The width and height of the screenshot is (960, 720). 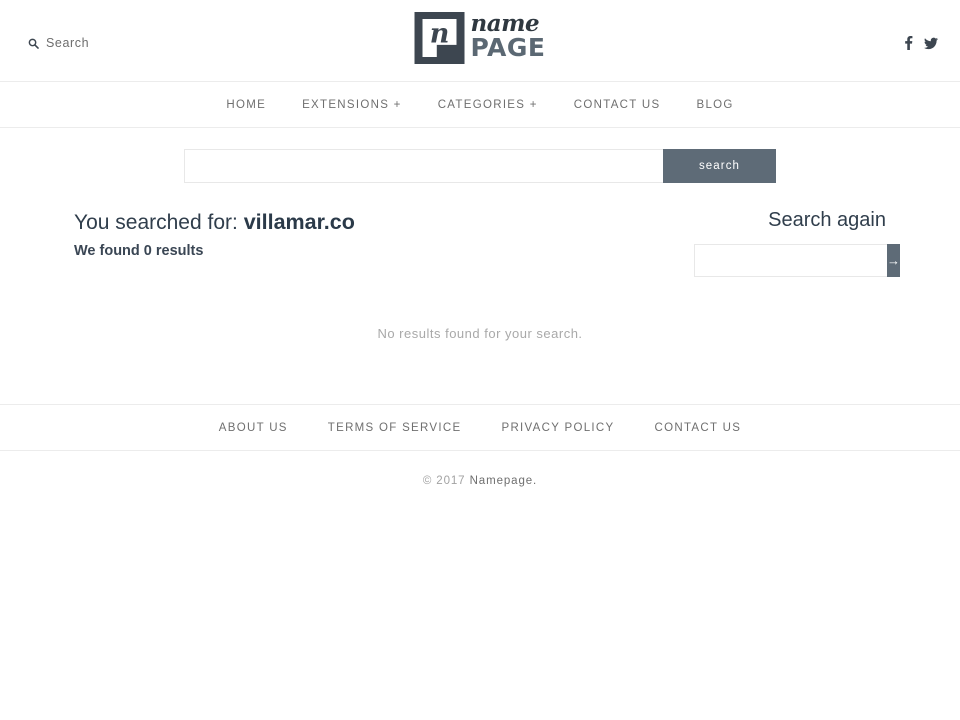 I want to click on nav-item-extensions: EXTENSIONS +, so click(x=352, y=105).